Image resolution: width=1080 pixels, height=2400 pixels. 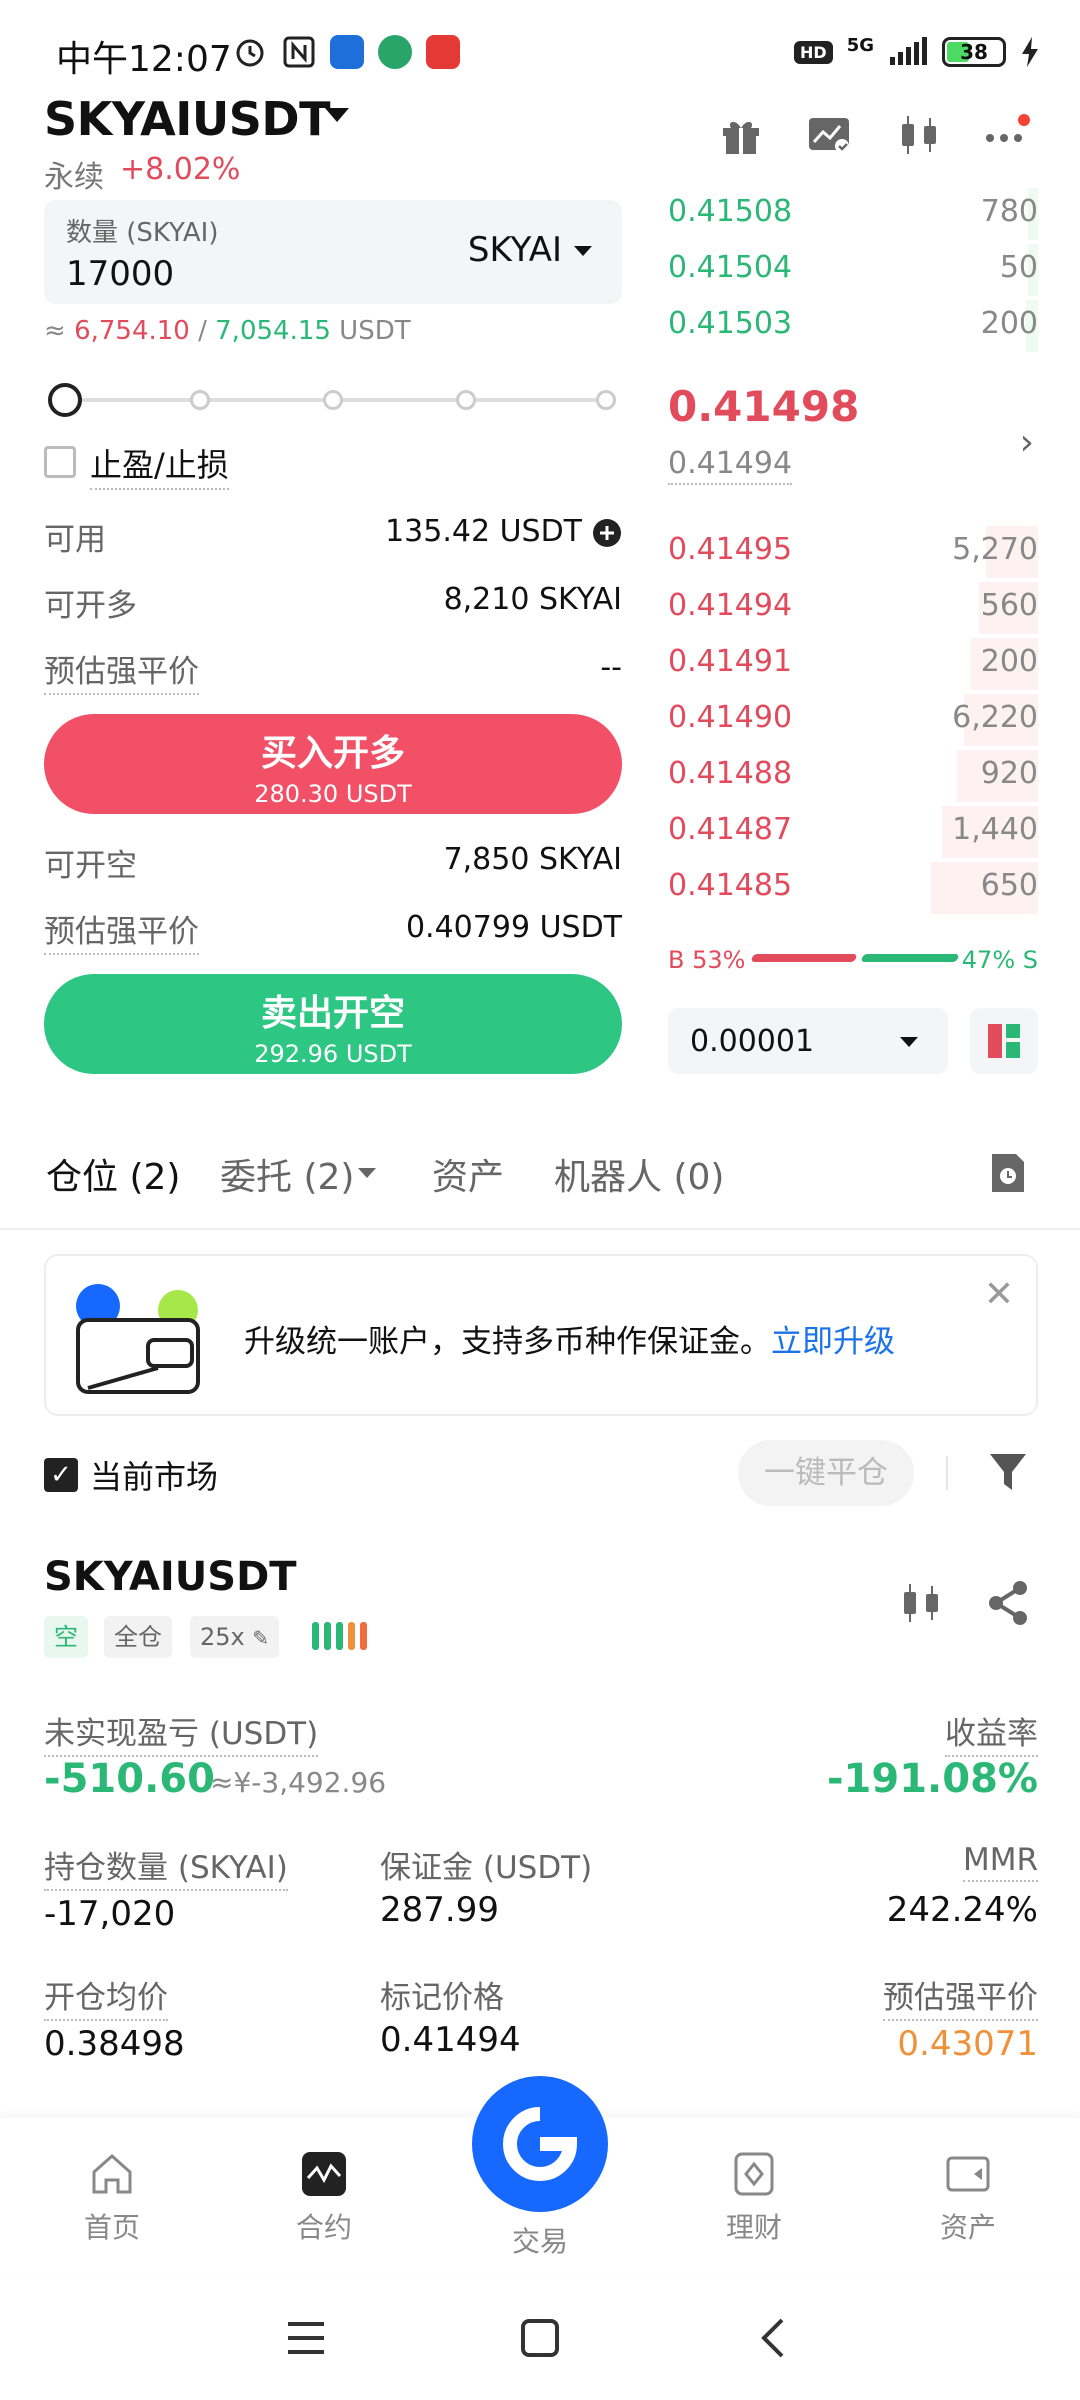 I want to click on orders-caret-icon, so click(x=367, y=1173).